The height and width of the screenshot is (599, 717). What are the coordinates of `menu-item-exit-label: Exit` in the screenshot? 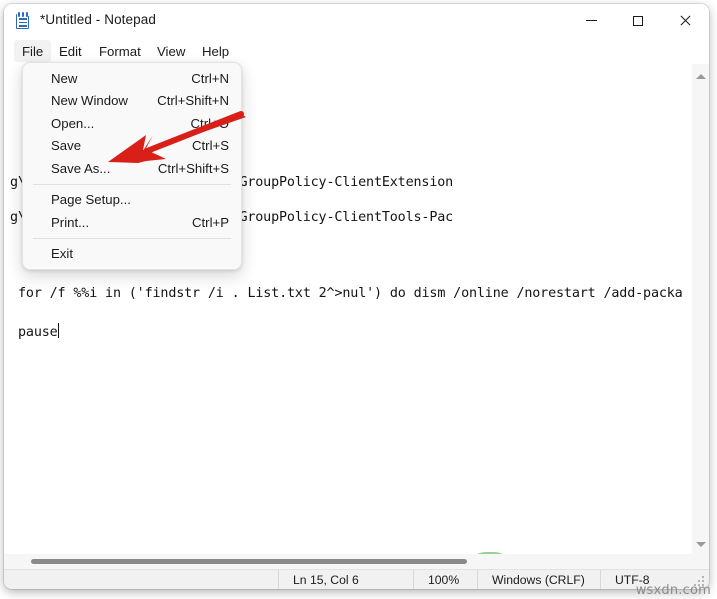 It's located at (62, 254).